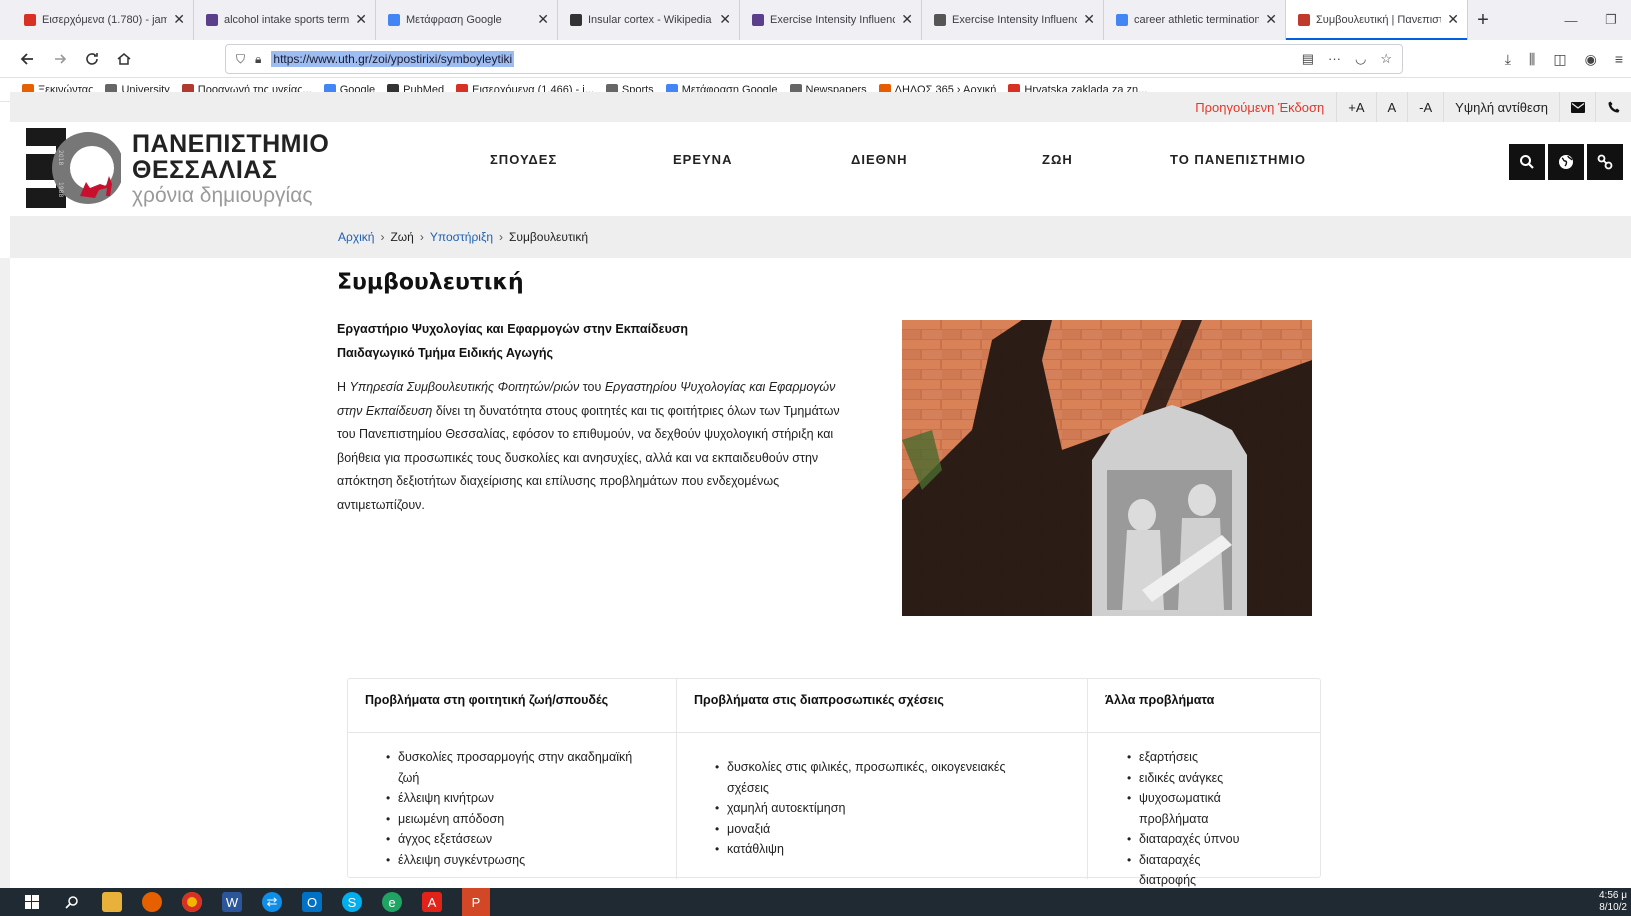 This screenshot has height=916, width=1631. Describe the element at coordinates (1532, 59) in the screenshot. I see `library-icon: ⫼` at that location.